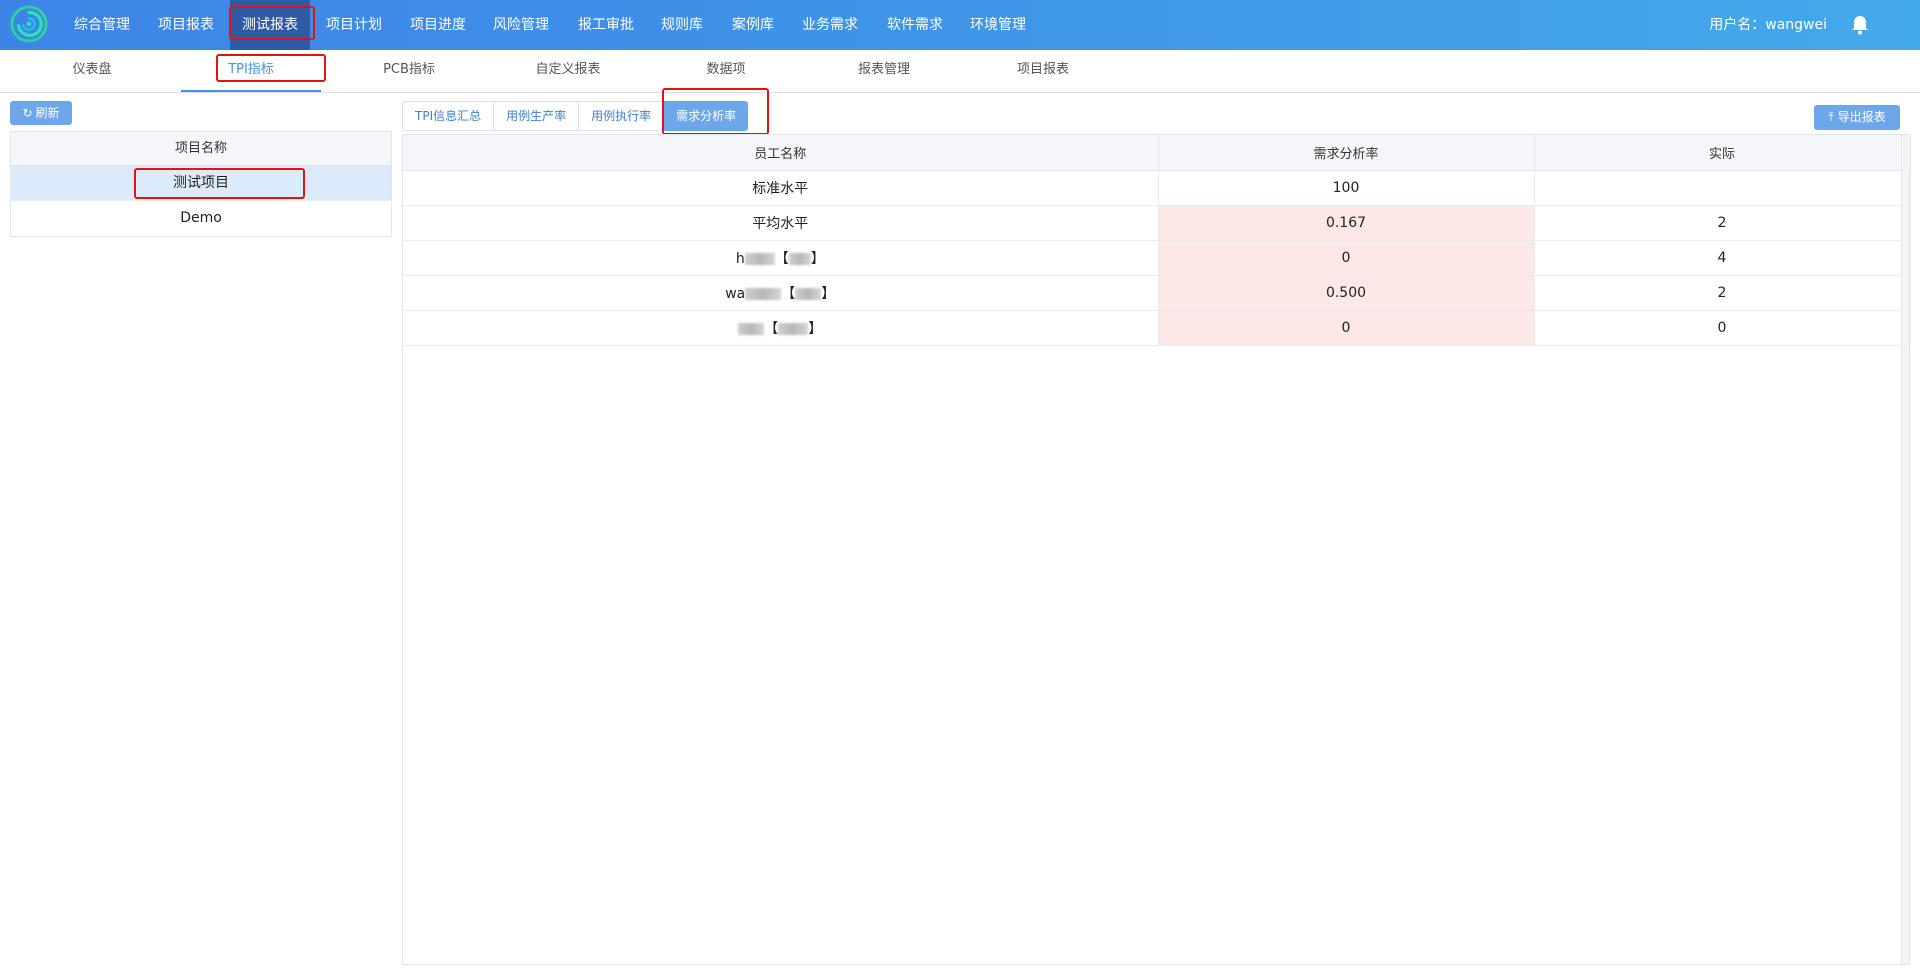 This screenshot has width=1920, height=969. I want to click on tab-custom-report: 自定义报表, so click(568, 71).